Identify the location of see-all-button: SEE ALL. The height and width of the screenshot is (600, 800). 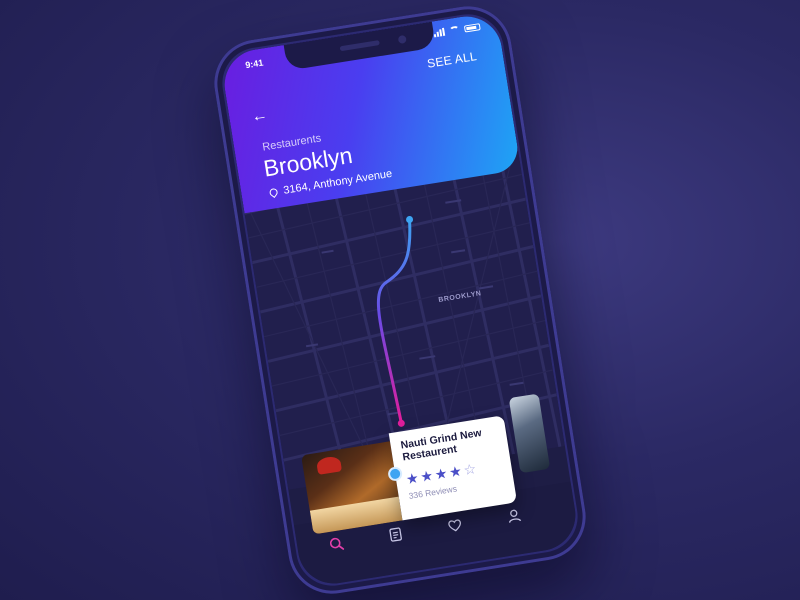
(452, 60).